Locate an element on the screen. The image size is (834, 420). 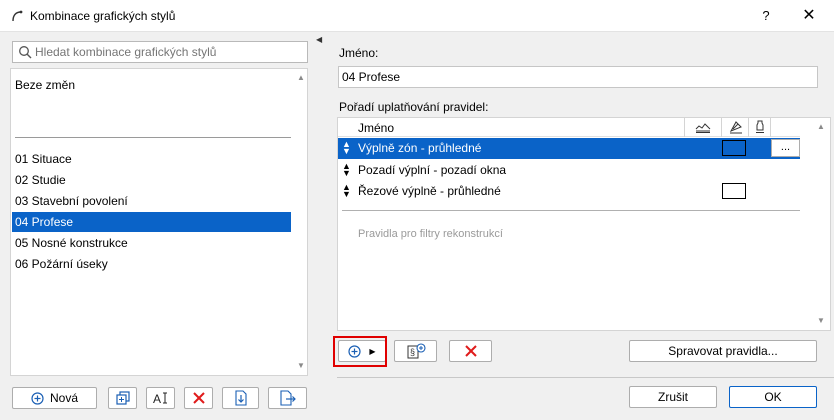
search-box is located at coordinates (160, 52).